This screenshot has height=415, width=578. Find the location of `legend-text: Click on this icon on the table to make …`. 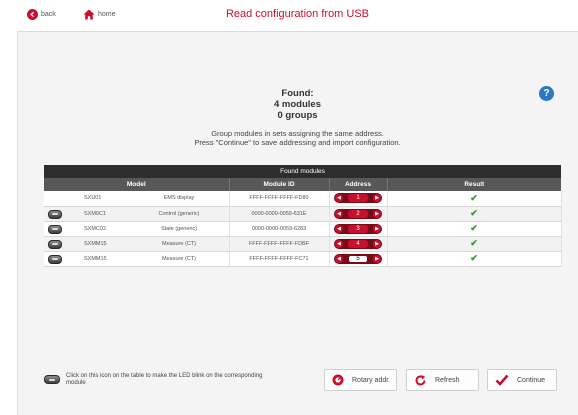

legend-text: Click on this icon on the table to make … is located at coordinates (164, 379).